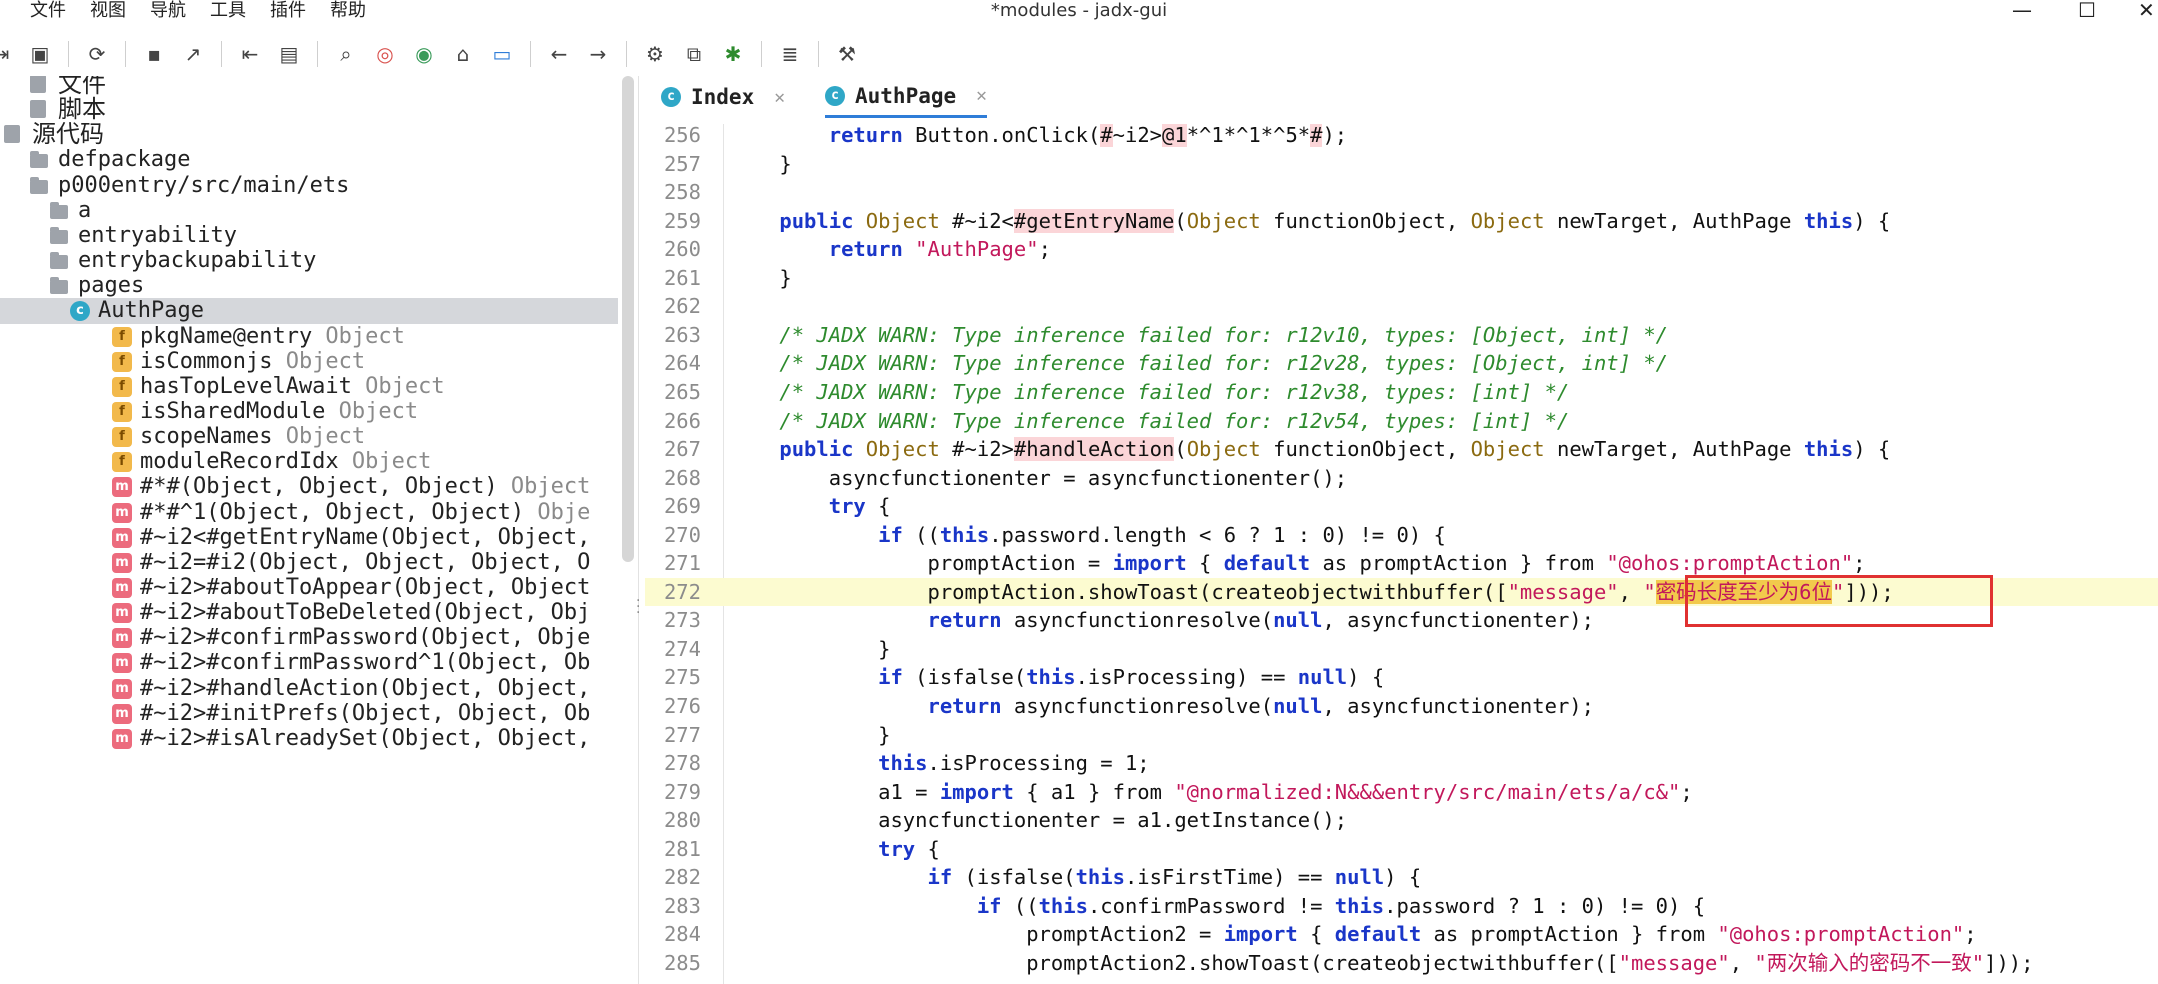  What do you see at coordinates (108, 11) in the screenshot?
I see `menu-view: 视图` at bounding box center [108, 11].